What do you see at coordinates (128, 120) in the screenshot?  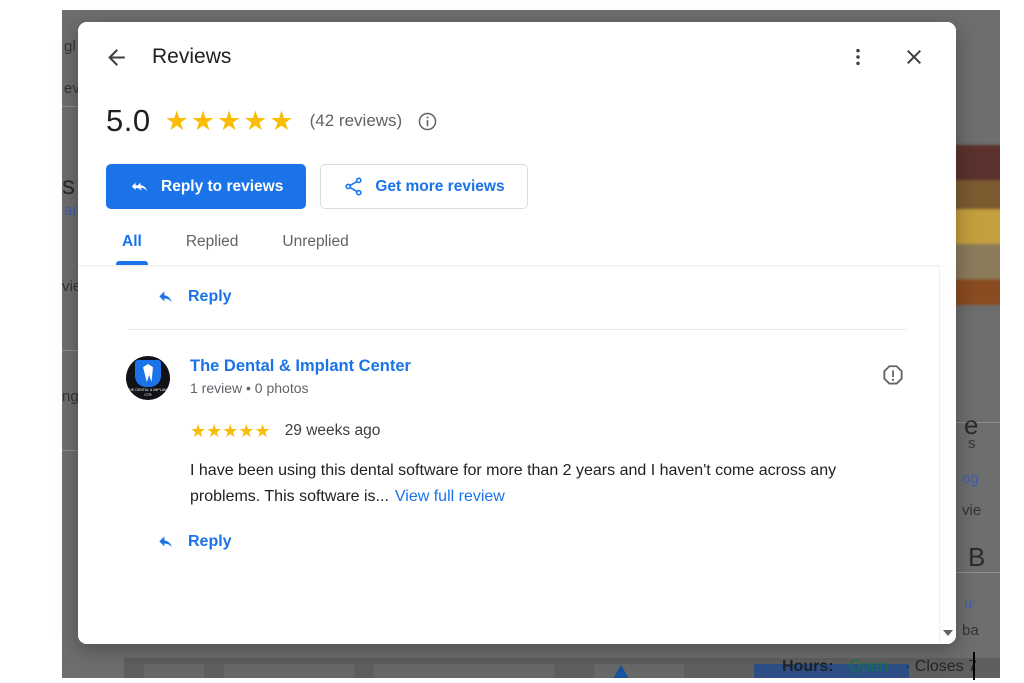 I see `rating-score: 5.0` at bounding box center [128, 120].